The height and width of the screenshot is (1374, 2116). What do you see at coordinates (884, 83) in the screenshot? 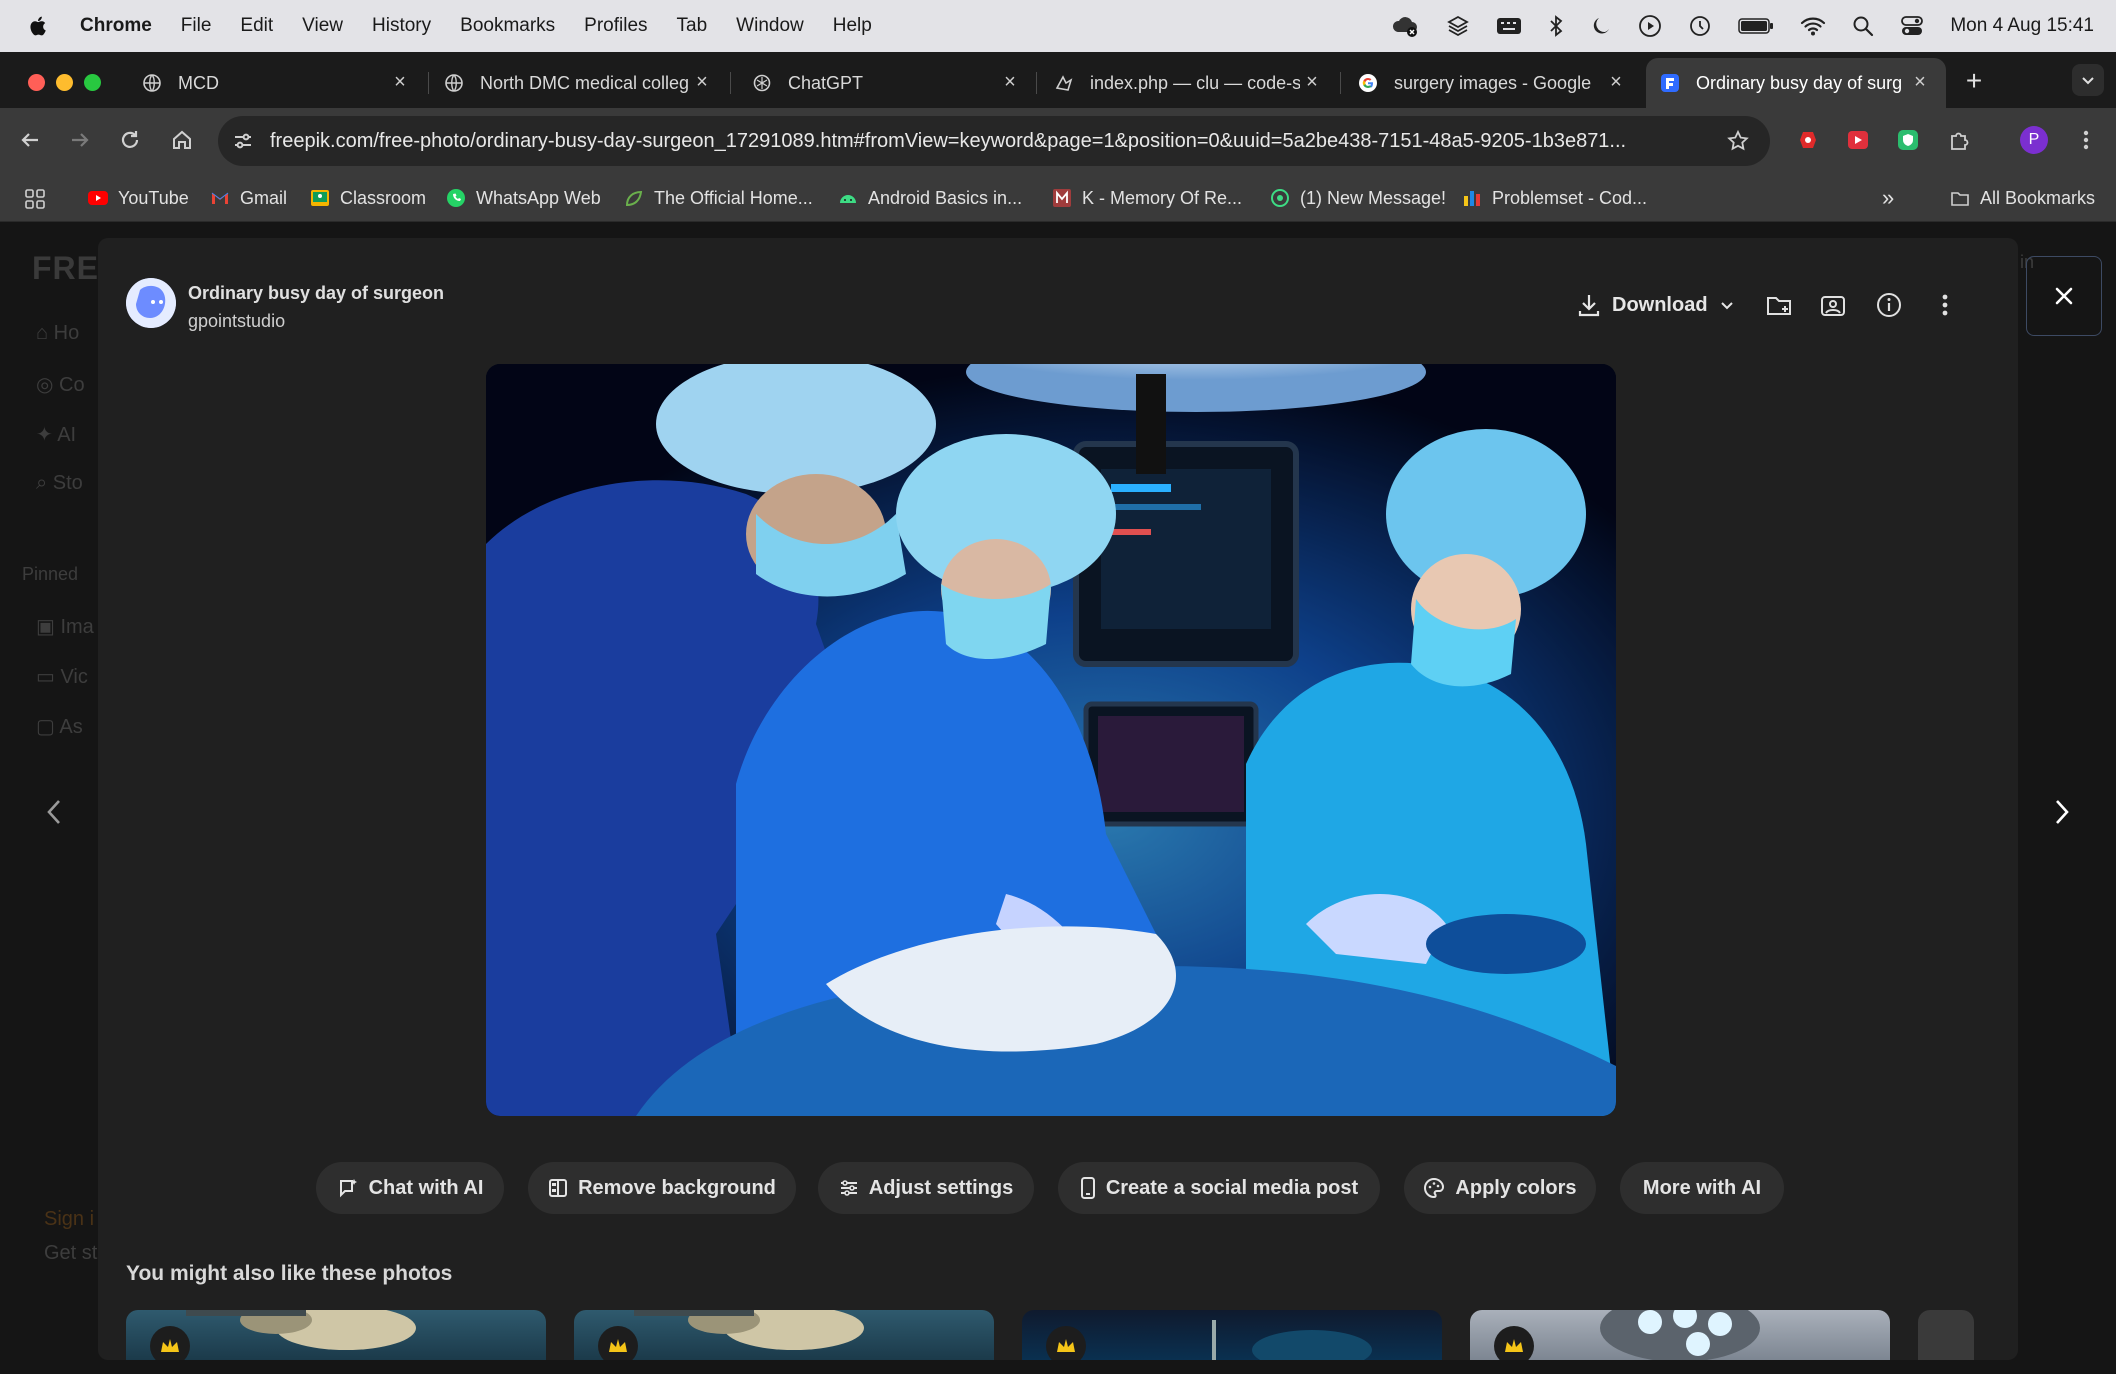
I see `tab-chatgpt: ChatGPT ×` at bounding box center [884, 83].